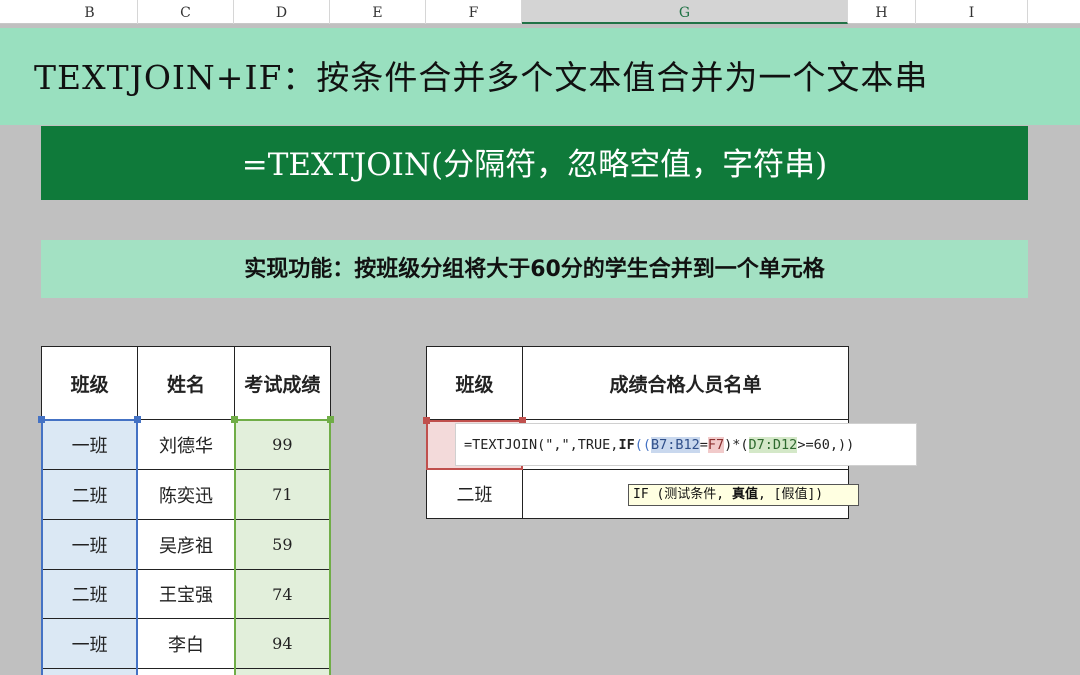  I want to click on column-header-bar: B C D E F G H I, so click(540, 12).